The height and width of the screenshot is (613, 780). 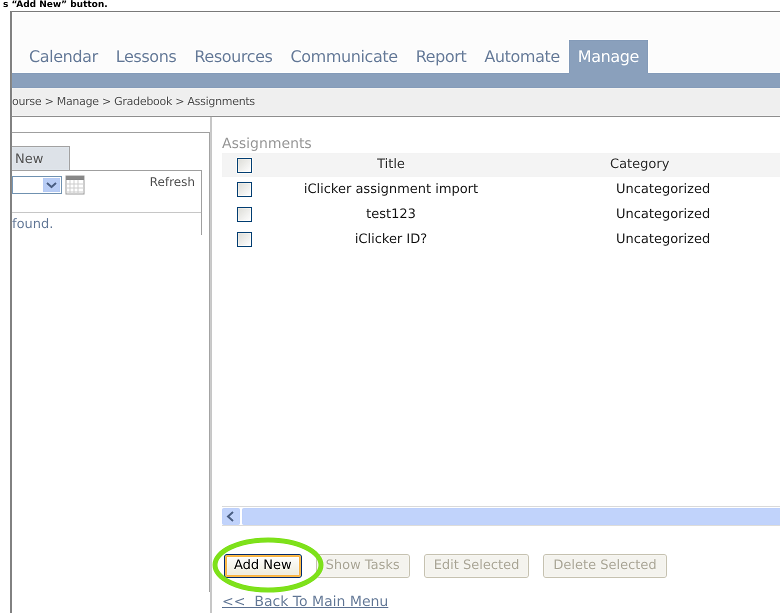 What do you see at coordinates (501, 516) in the screenshot?
I see `horizontal-scrollbar` at bounding box center [501, 516].